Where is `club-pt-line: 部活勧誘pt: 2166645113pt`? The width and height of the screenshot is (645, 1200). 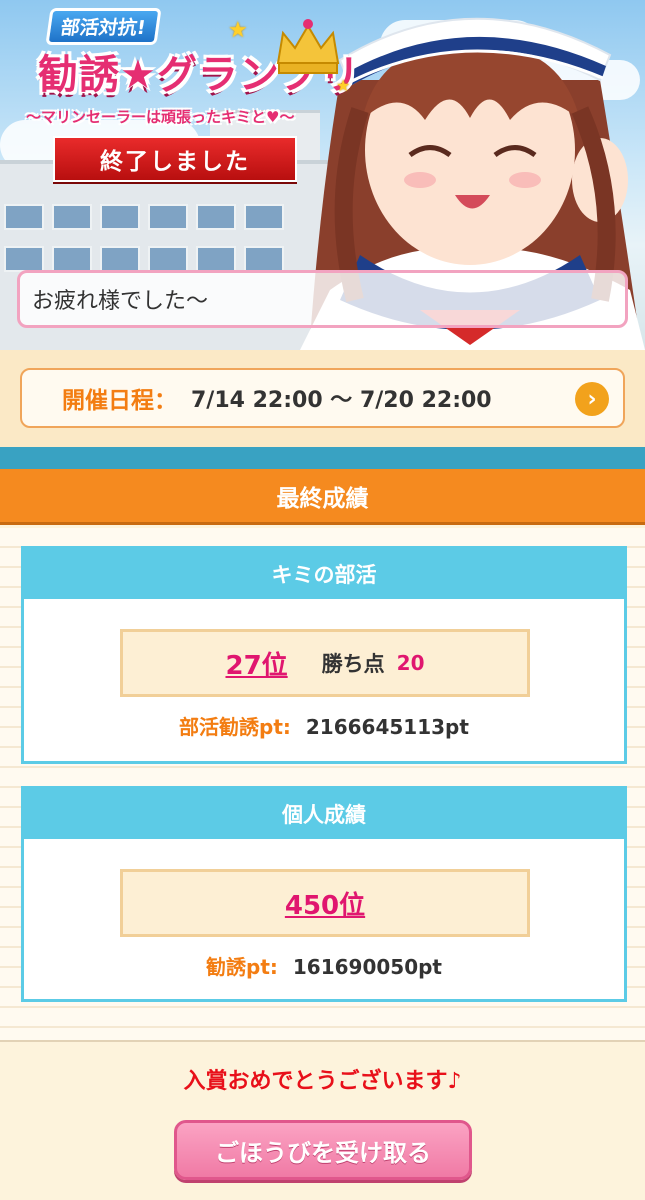
club-pt-line: 部活勧誘pt: 2166645113pt is located at coordinates (324, 725).